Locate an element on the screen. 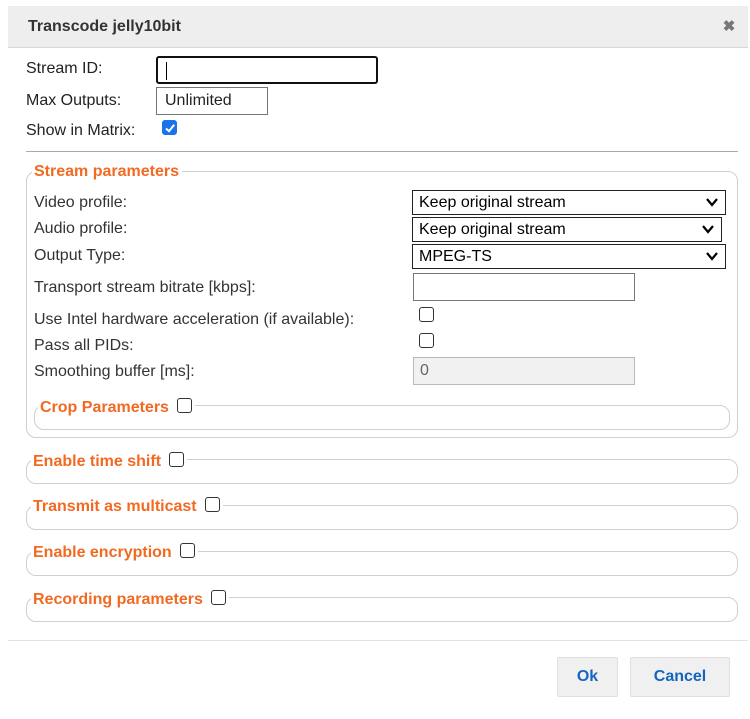 The image size is (750, 719). encryption-checkbox is located at coordinates (187, 550).